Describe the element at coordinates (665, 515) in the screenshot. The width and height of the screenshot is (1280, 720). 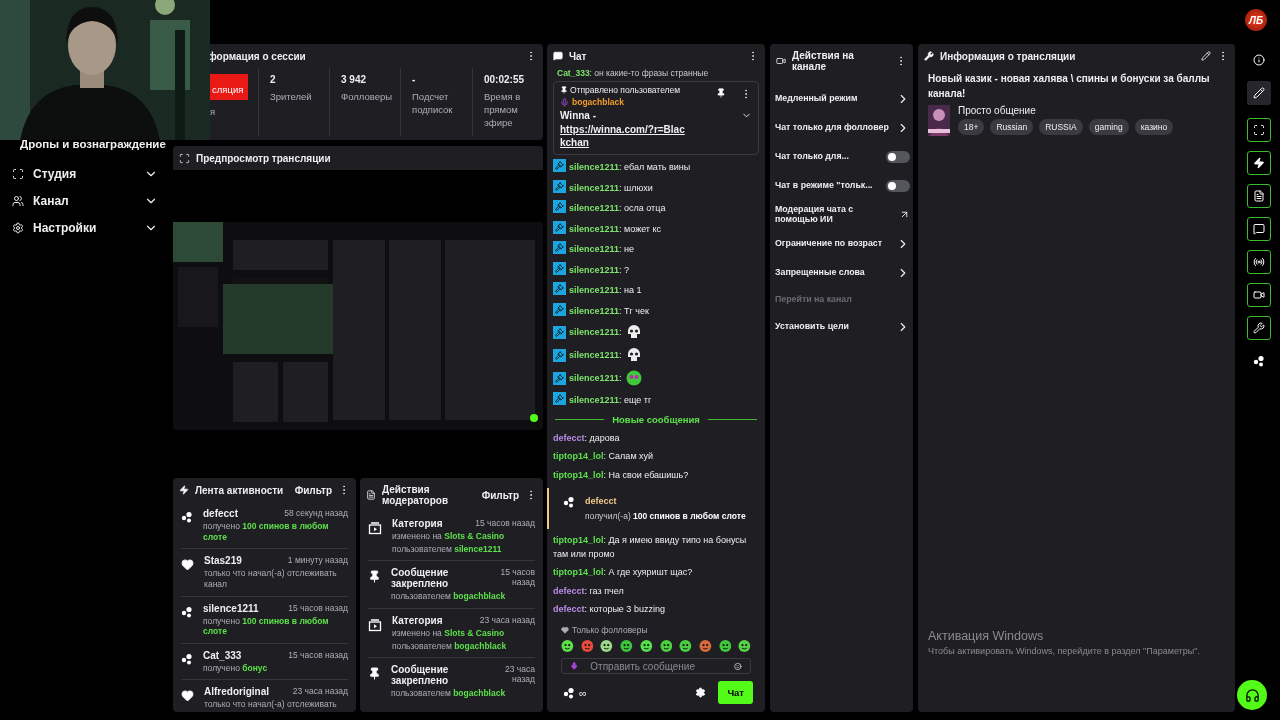
I see `reward-text: получил(-а) 100 спинов в любом слоте` at that location.